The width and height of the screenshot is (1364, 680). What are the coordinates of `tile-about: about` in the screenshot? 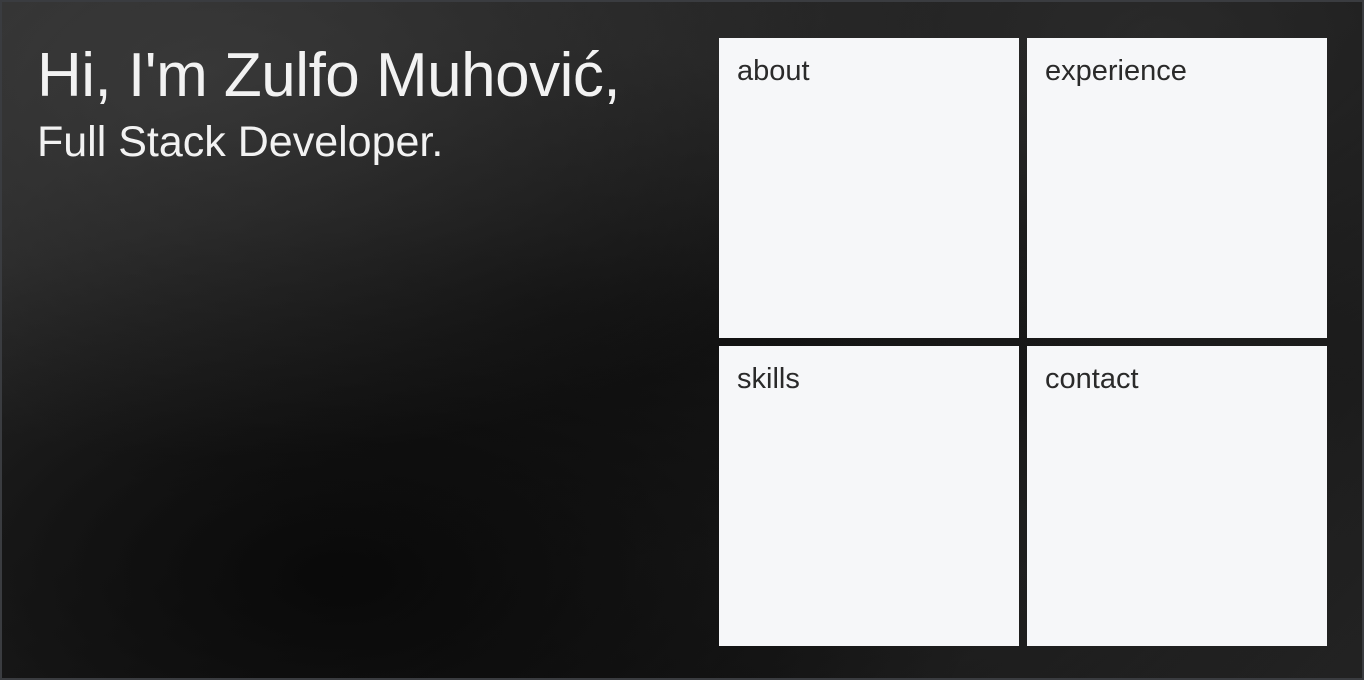 It's located at (869, 188).